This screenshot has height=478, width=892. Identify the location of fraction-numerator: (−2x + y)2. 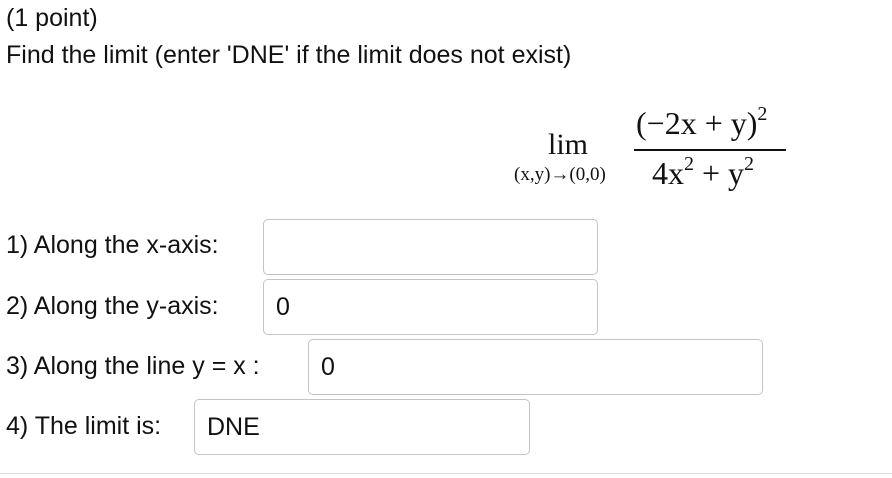
(701, 123).